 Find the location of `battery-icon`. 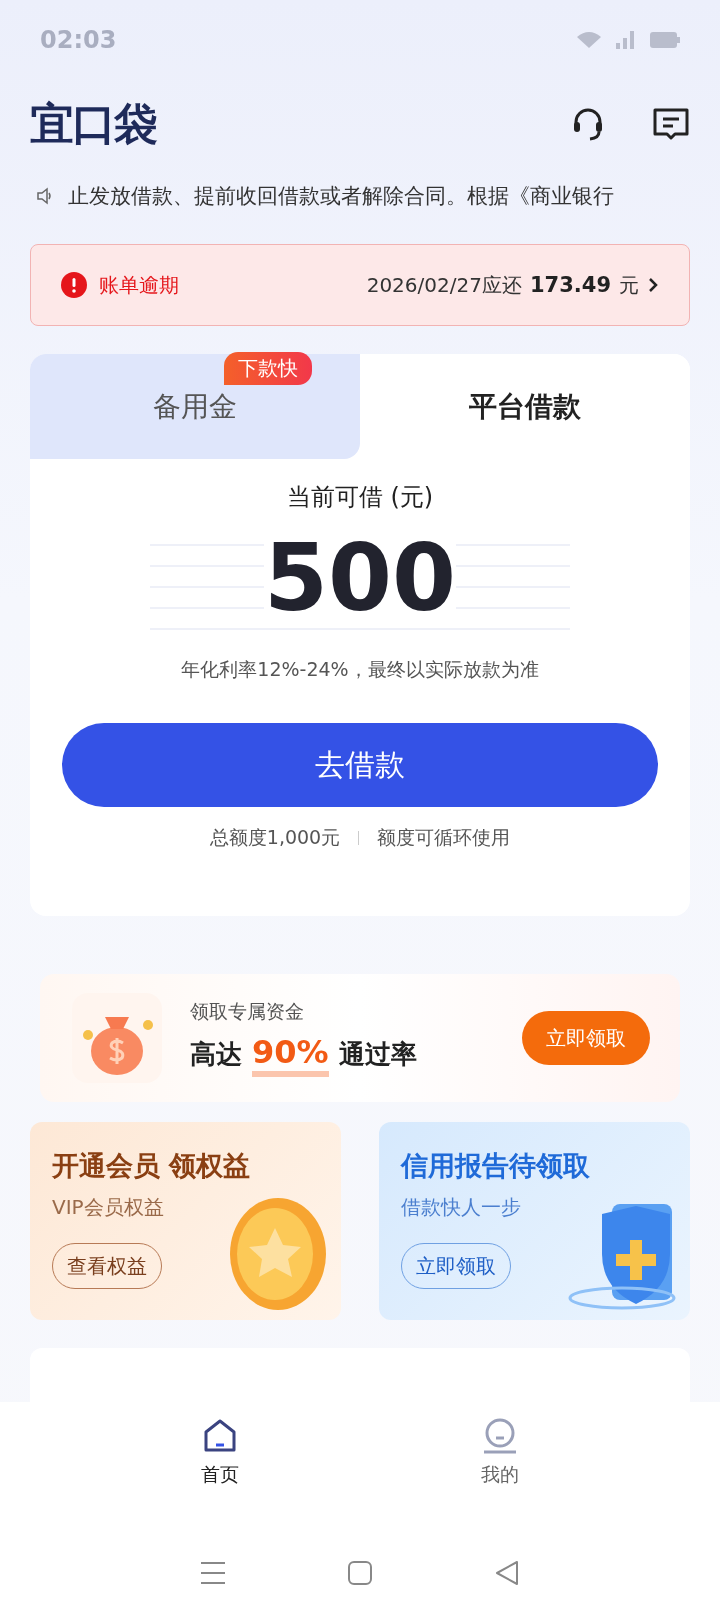

battery-icon is located at coordinates (665, 40).